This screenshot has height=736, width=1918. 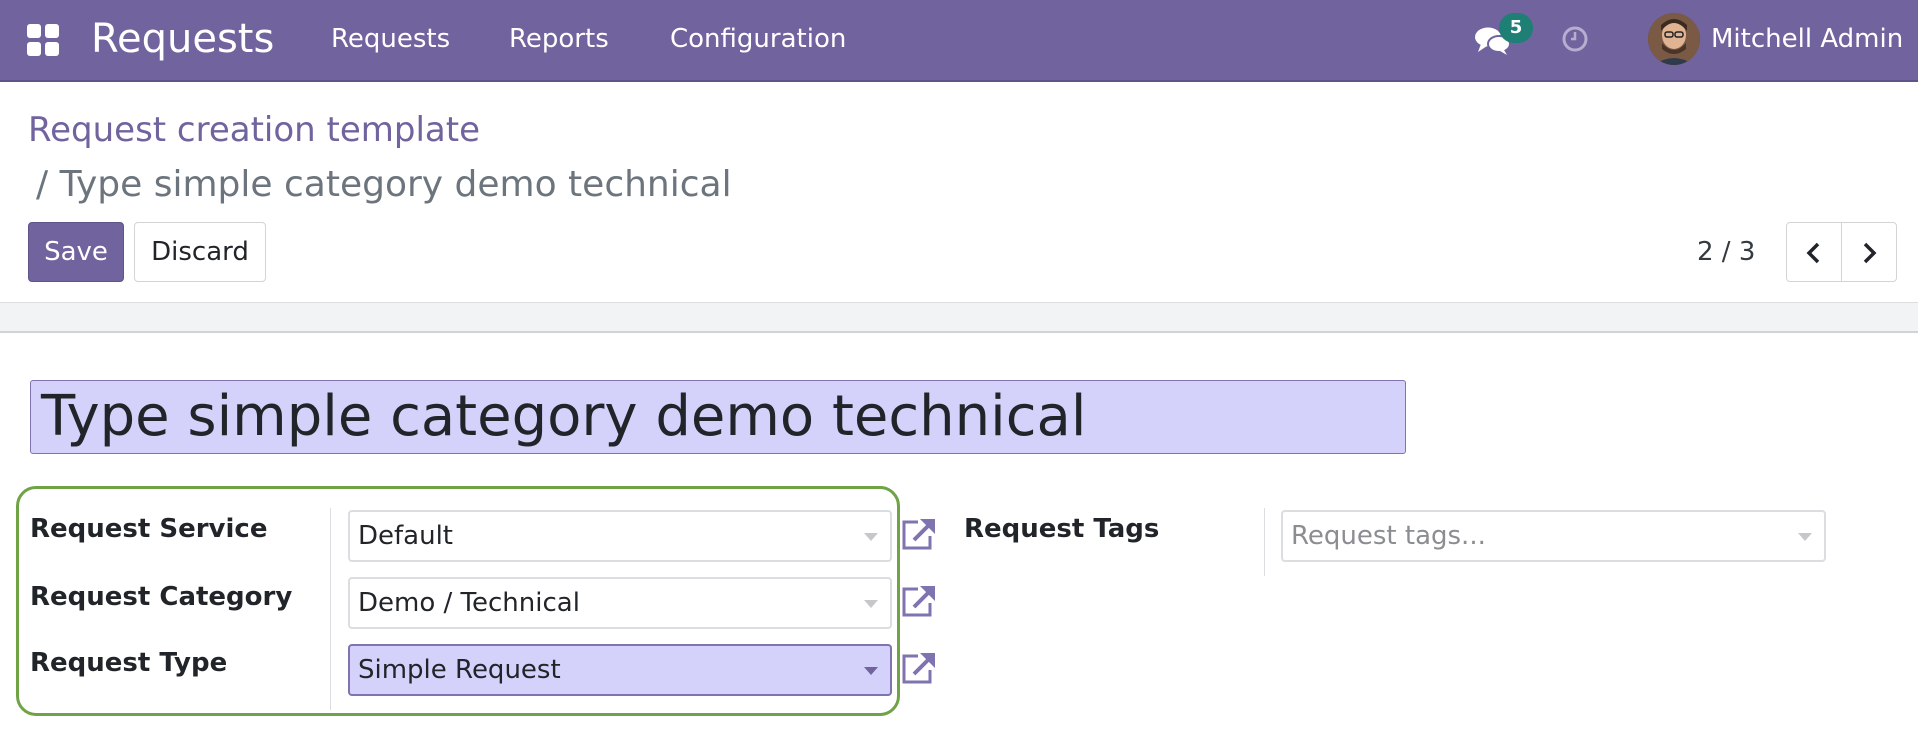 What do you see at coordinates (1807, 39) in the screenshot?
I see `user-name: Mitchell Admin` at bounding box center [1807, 39].